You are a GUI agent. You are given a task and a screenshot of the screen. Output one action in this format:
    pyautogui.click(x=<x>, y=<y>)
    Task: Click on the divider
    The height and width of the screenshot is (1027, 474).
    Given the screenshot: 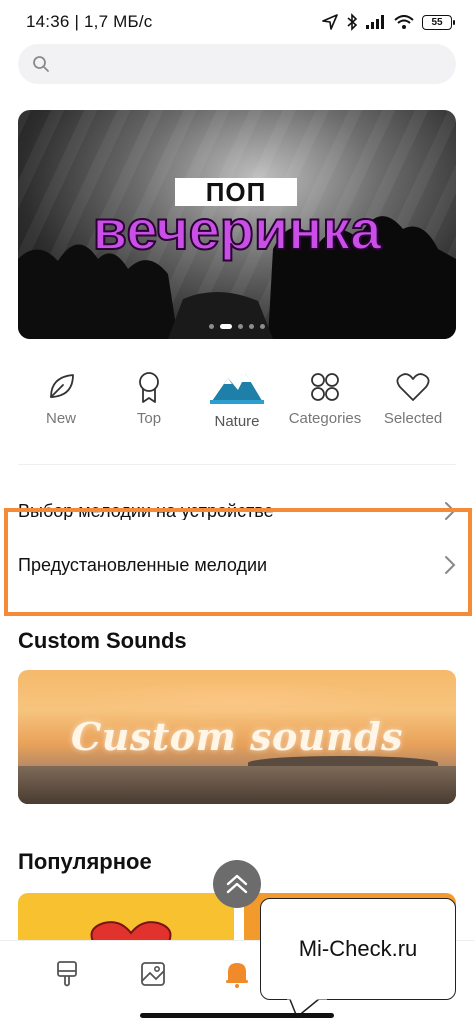 What is the action you would take?
    pyautogui.click(x=237, y=464)
    